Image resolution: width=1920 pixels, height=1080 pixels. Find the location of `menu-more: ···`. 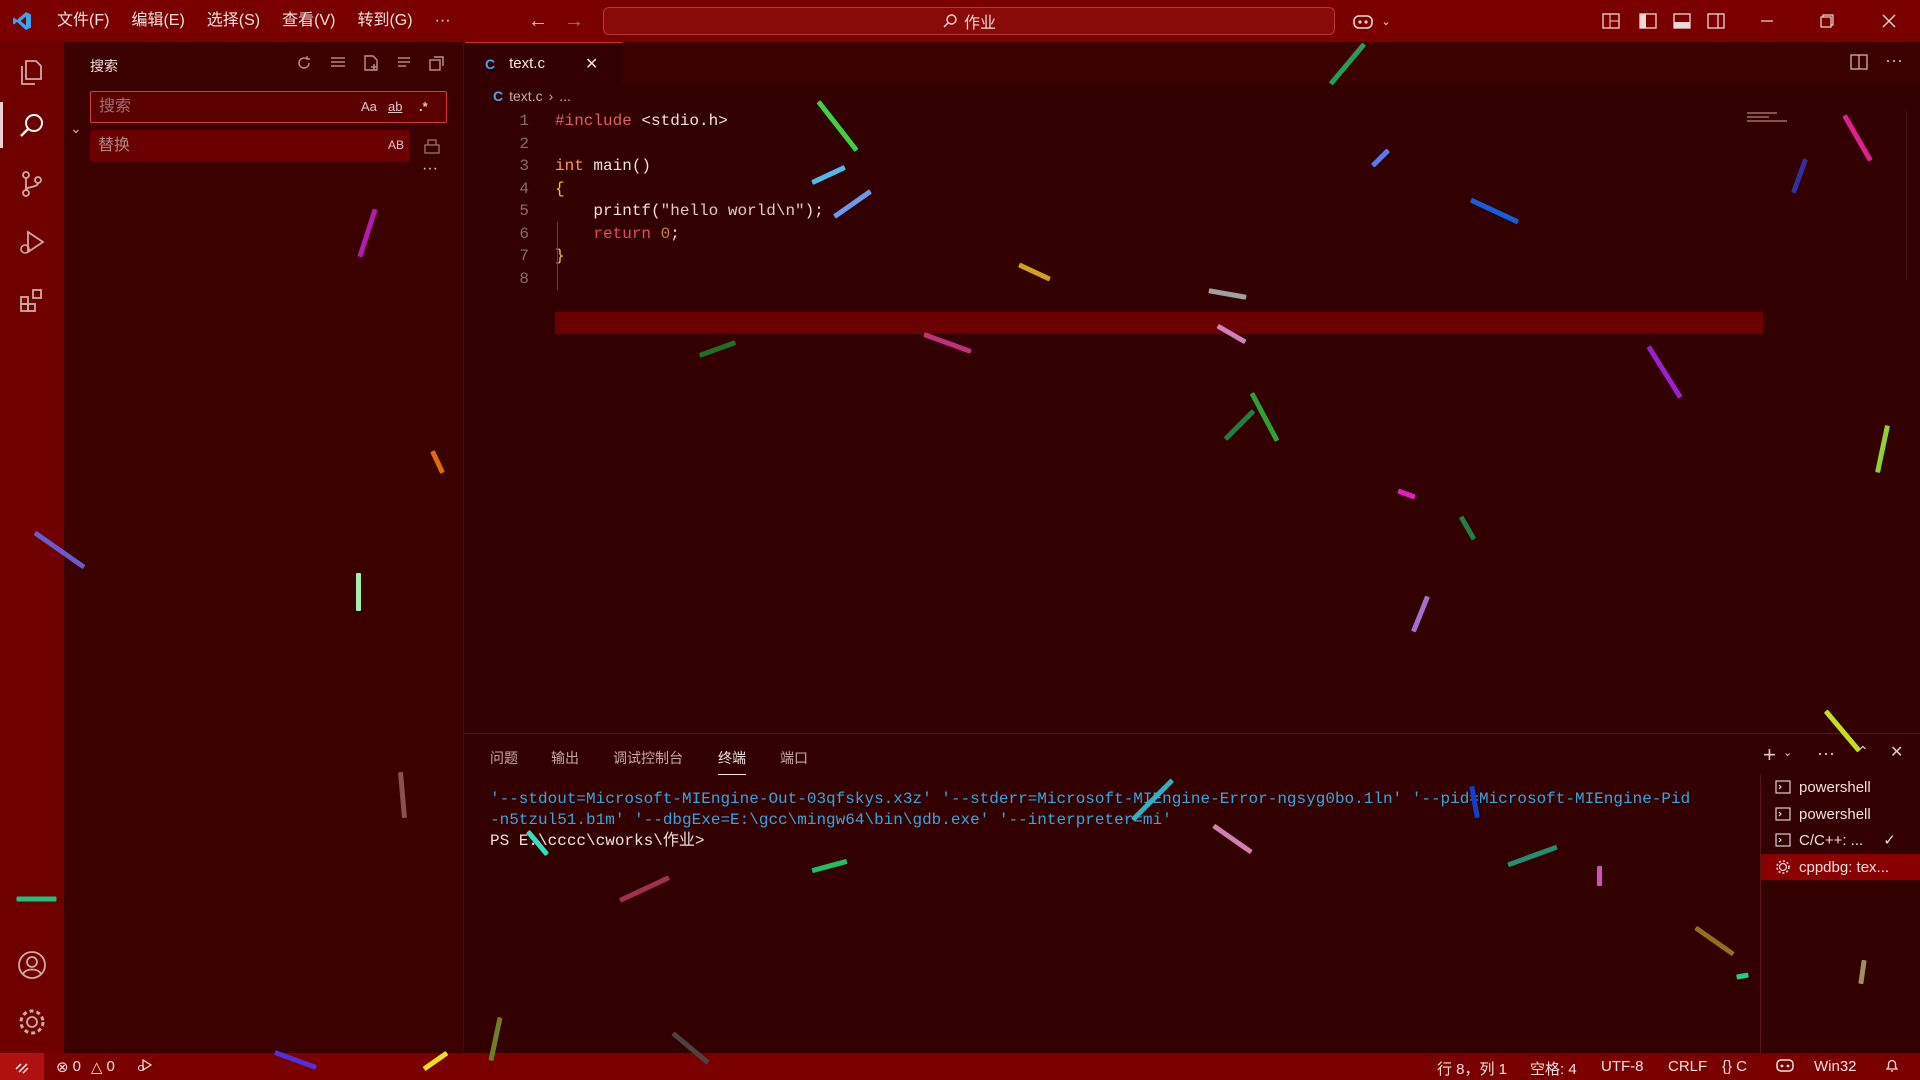

menu-more: ··· is located at coordinates (443, 21).